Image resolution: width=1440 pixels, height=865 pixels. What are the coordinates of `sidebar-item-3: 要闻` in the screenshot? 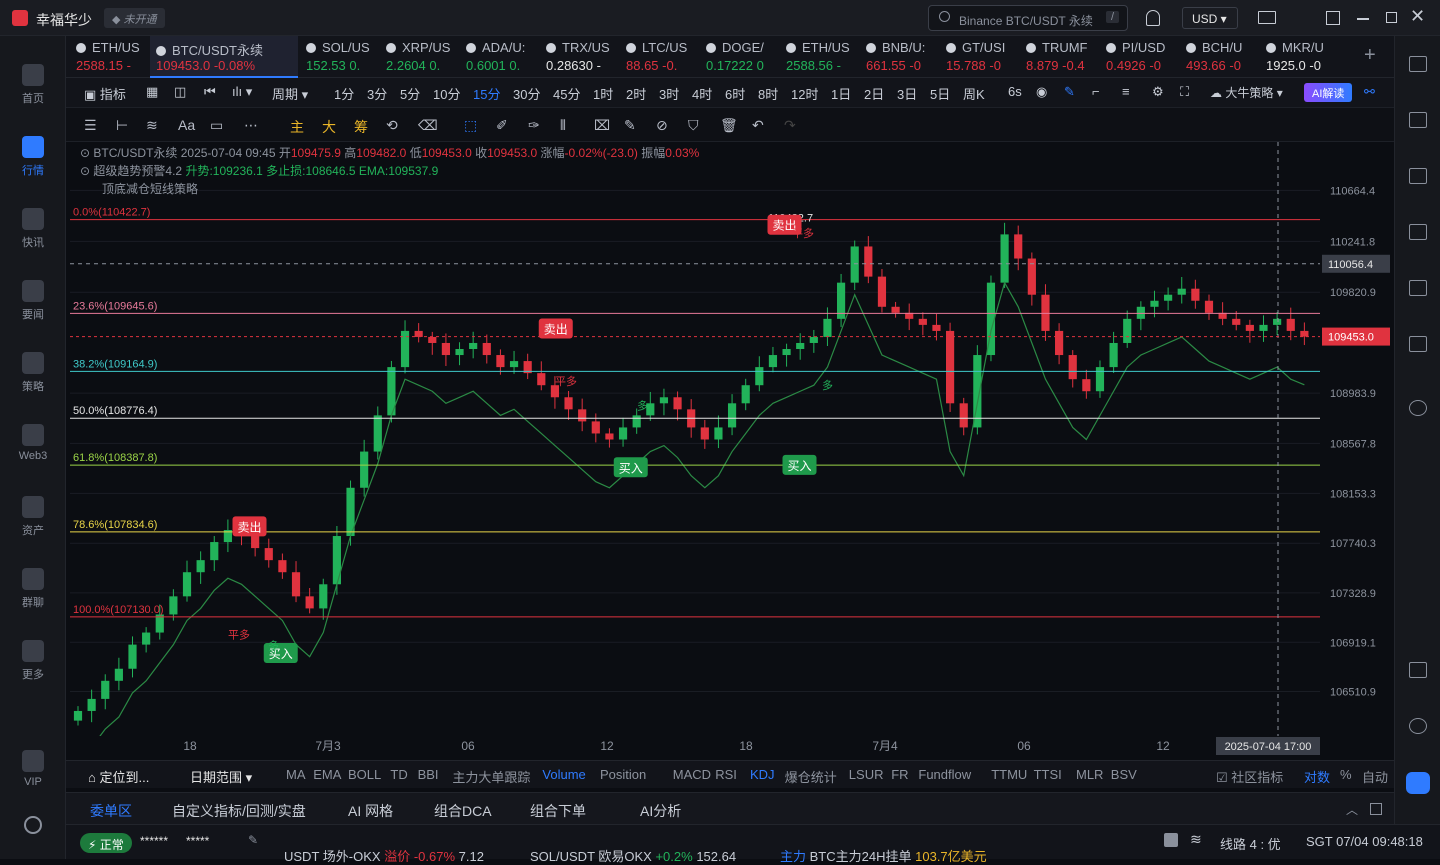 It's located at (33, 302).